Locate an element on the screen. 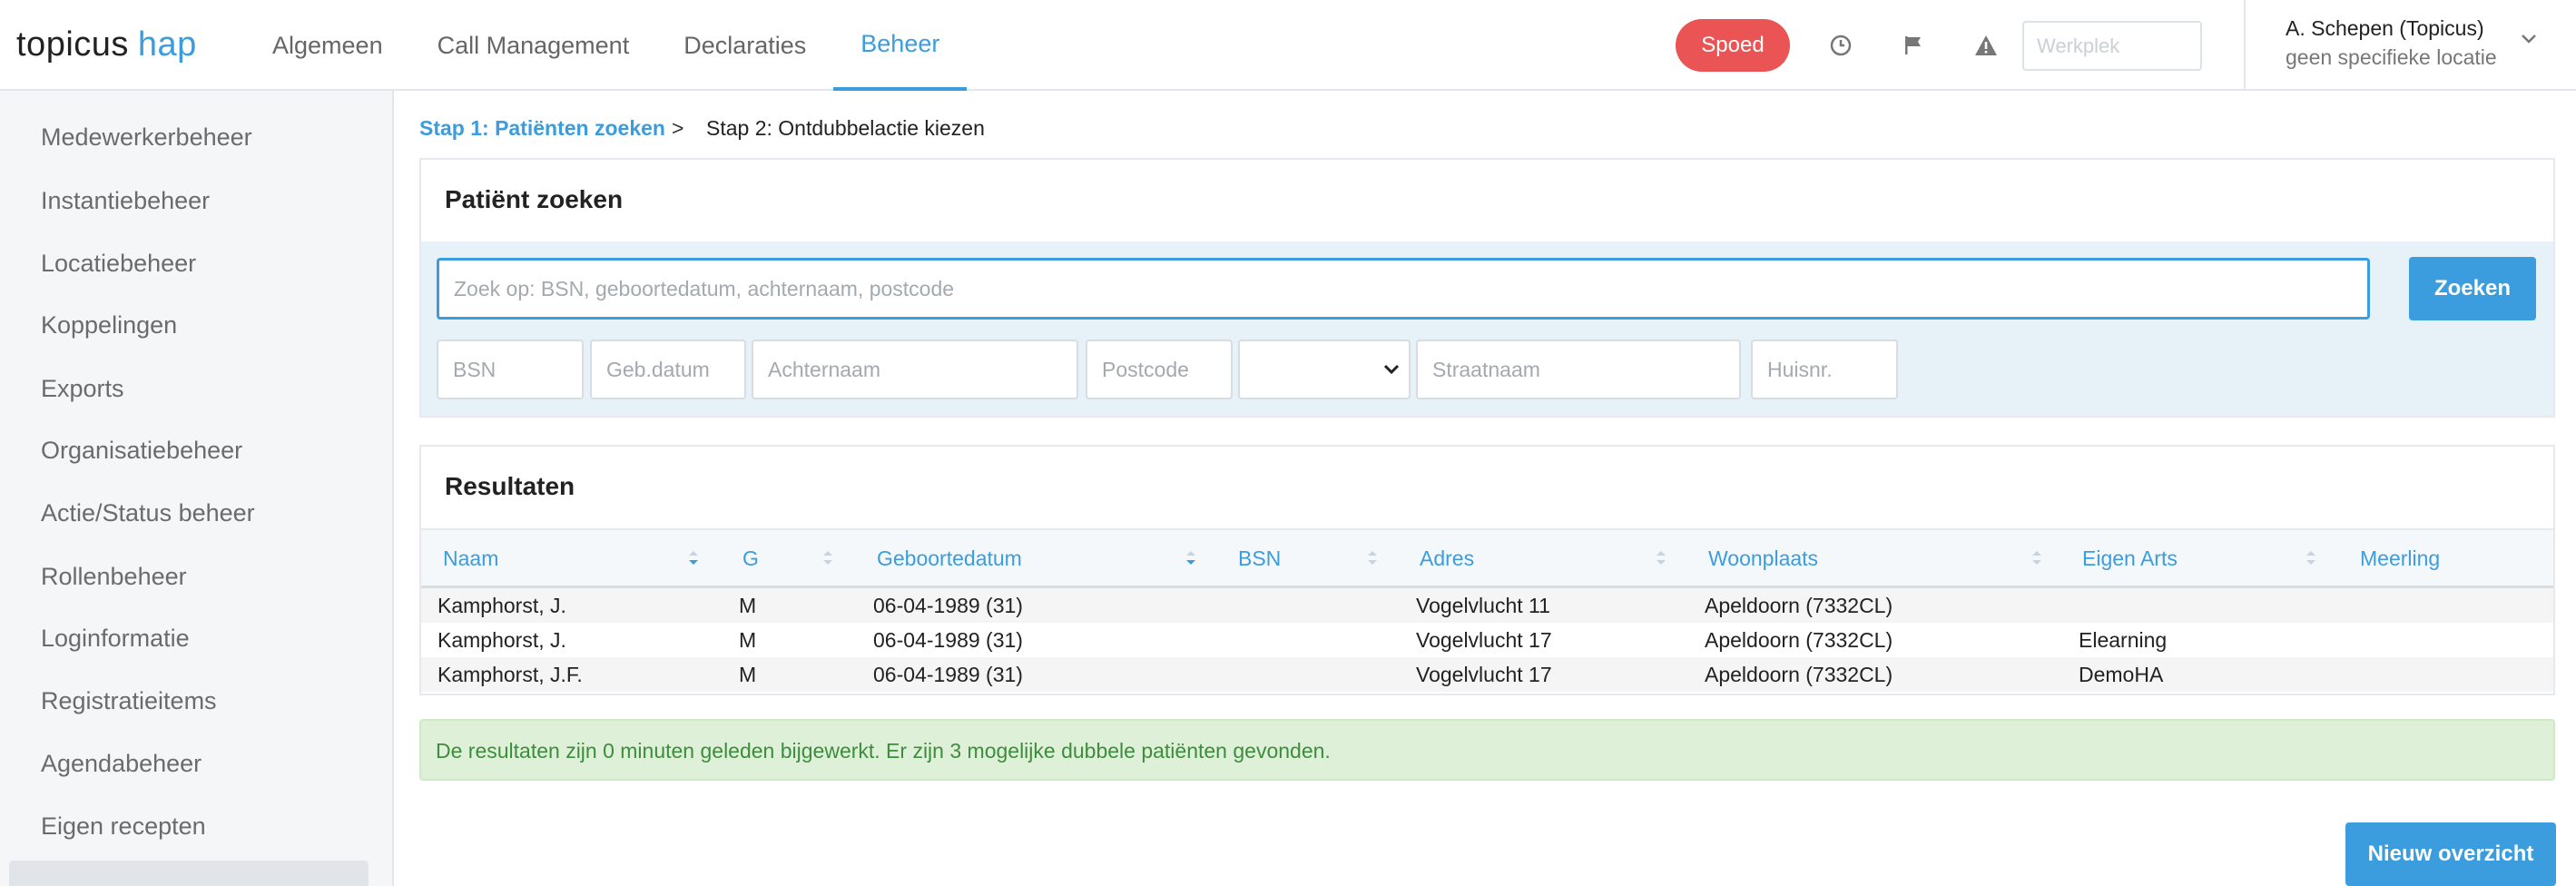  sidebar-item-loginformatie: Loginformatie is located at coordinates (115, 639).